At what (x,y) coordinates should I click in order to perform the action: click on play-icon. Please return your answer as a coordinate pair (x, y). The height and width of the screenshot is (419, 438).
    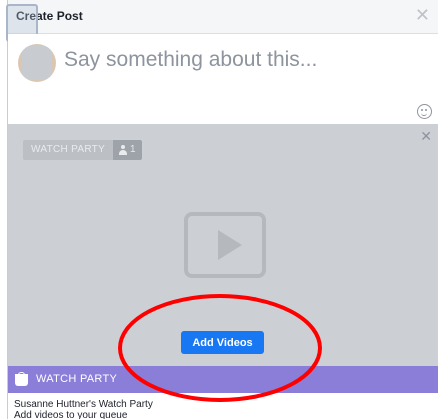
    Looking at the image, I should click on (225, 245).